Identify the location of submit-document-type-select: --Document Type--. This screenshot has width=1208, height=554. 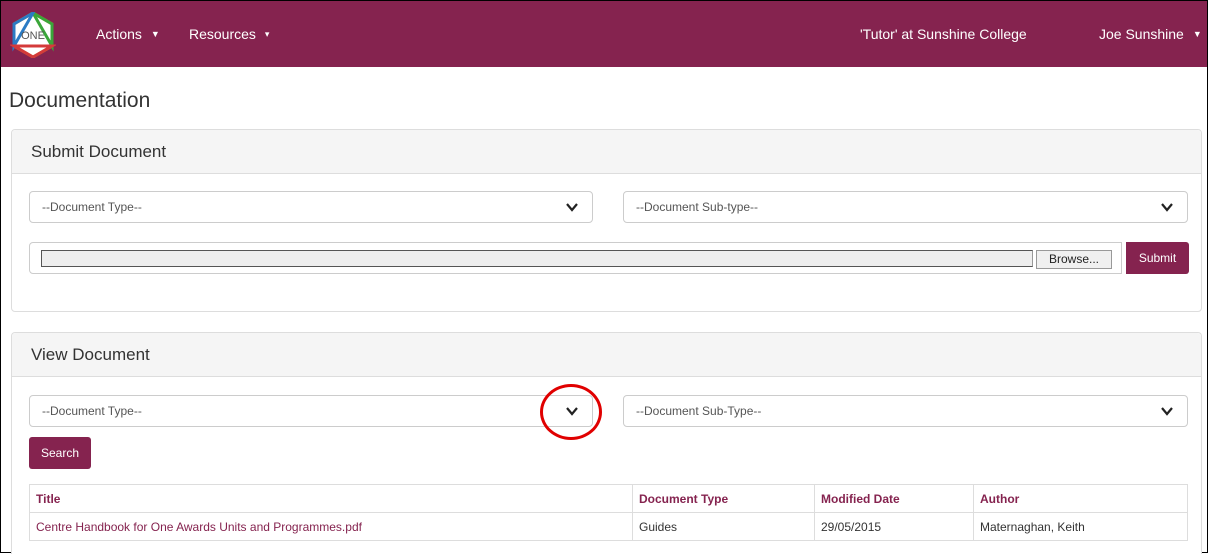
(311, 207).